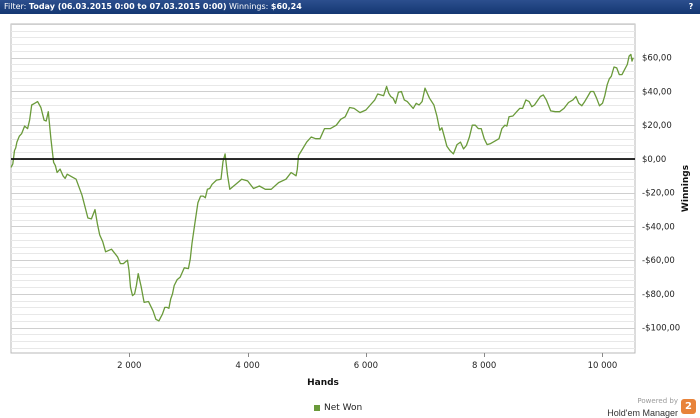 Image resolution: width=700 pixels, height=418 pixels. I want to click on filter-label: Filter:, so click(15, 6).